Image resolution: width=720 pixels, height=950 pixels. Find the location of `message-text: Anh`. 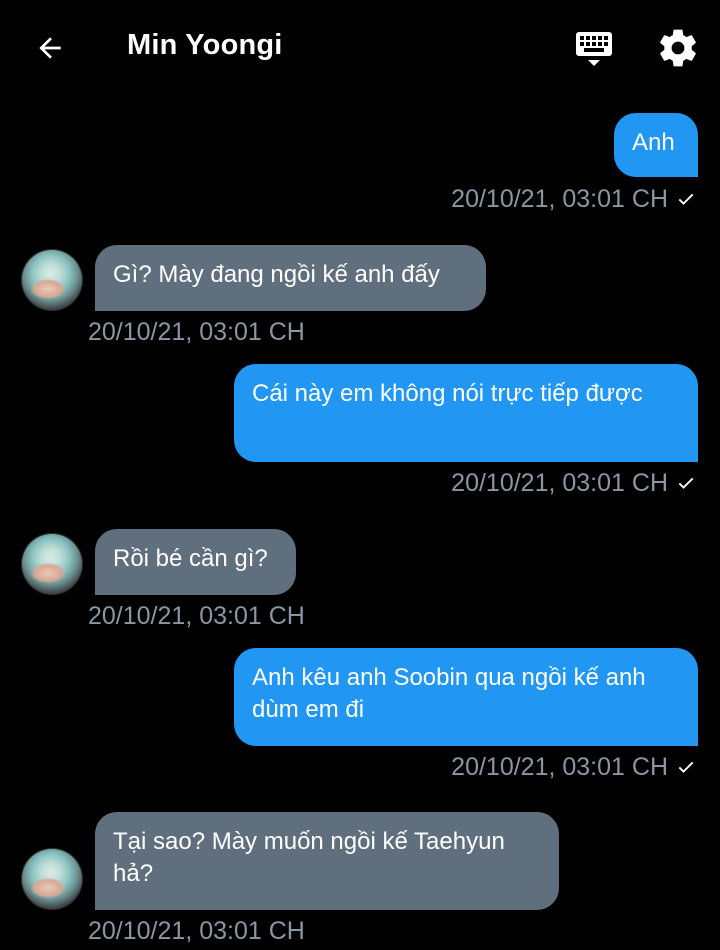

message-text: Anh is located at coordinates (653, 142).